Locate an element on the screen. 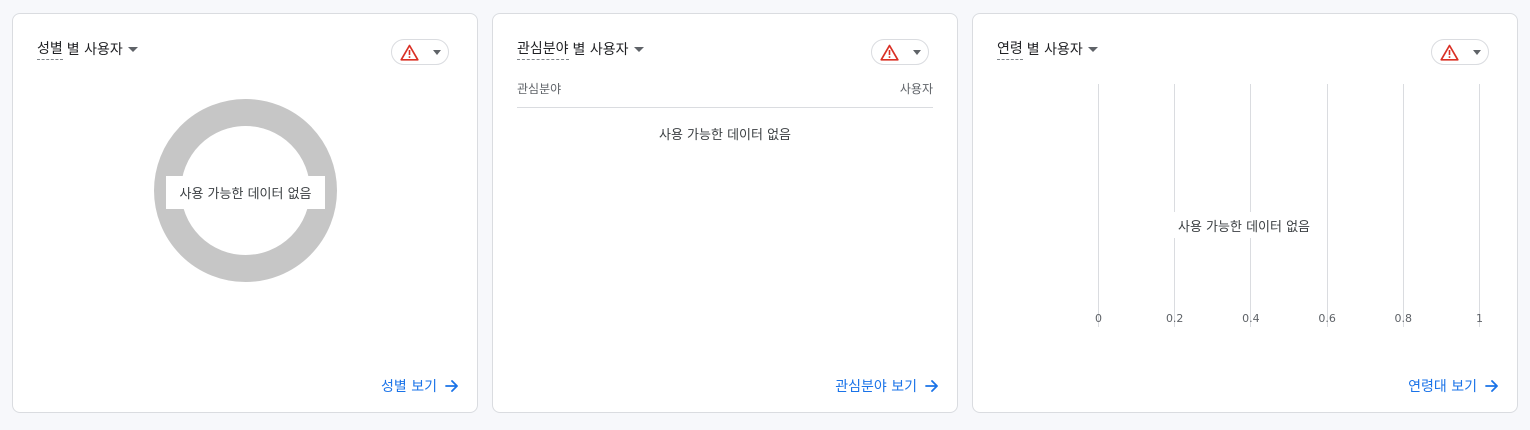 The width and height of the screenshot is (1530, 430). view-link-label: 성별 보기 is located at coordinates (409, 387).